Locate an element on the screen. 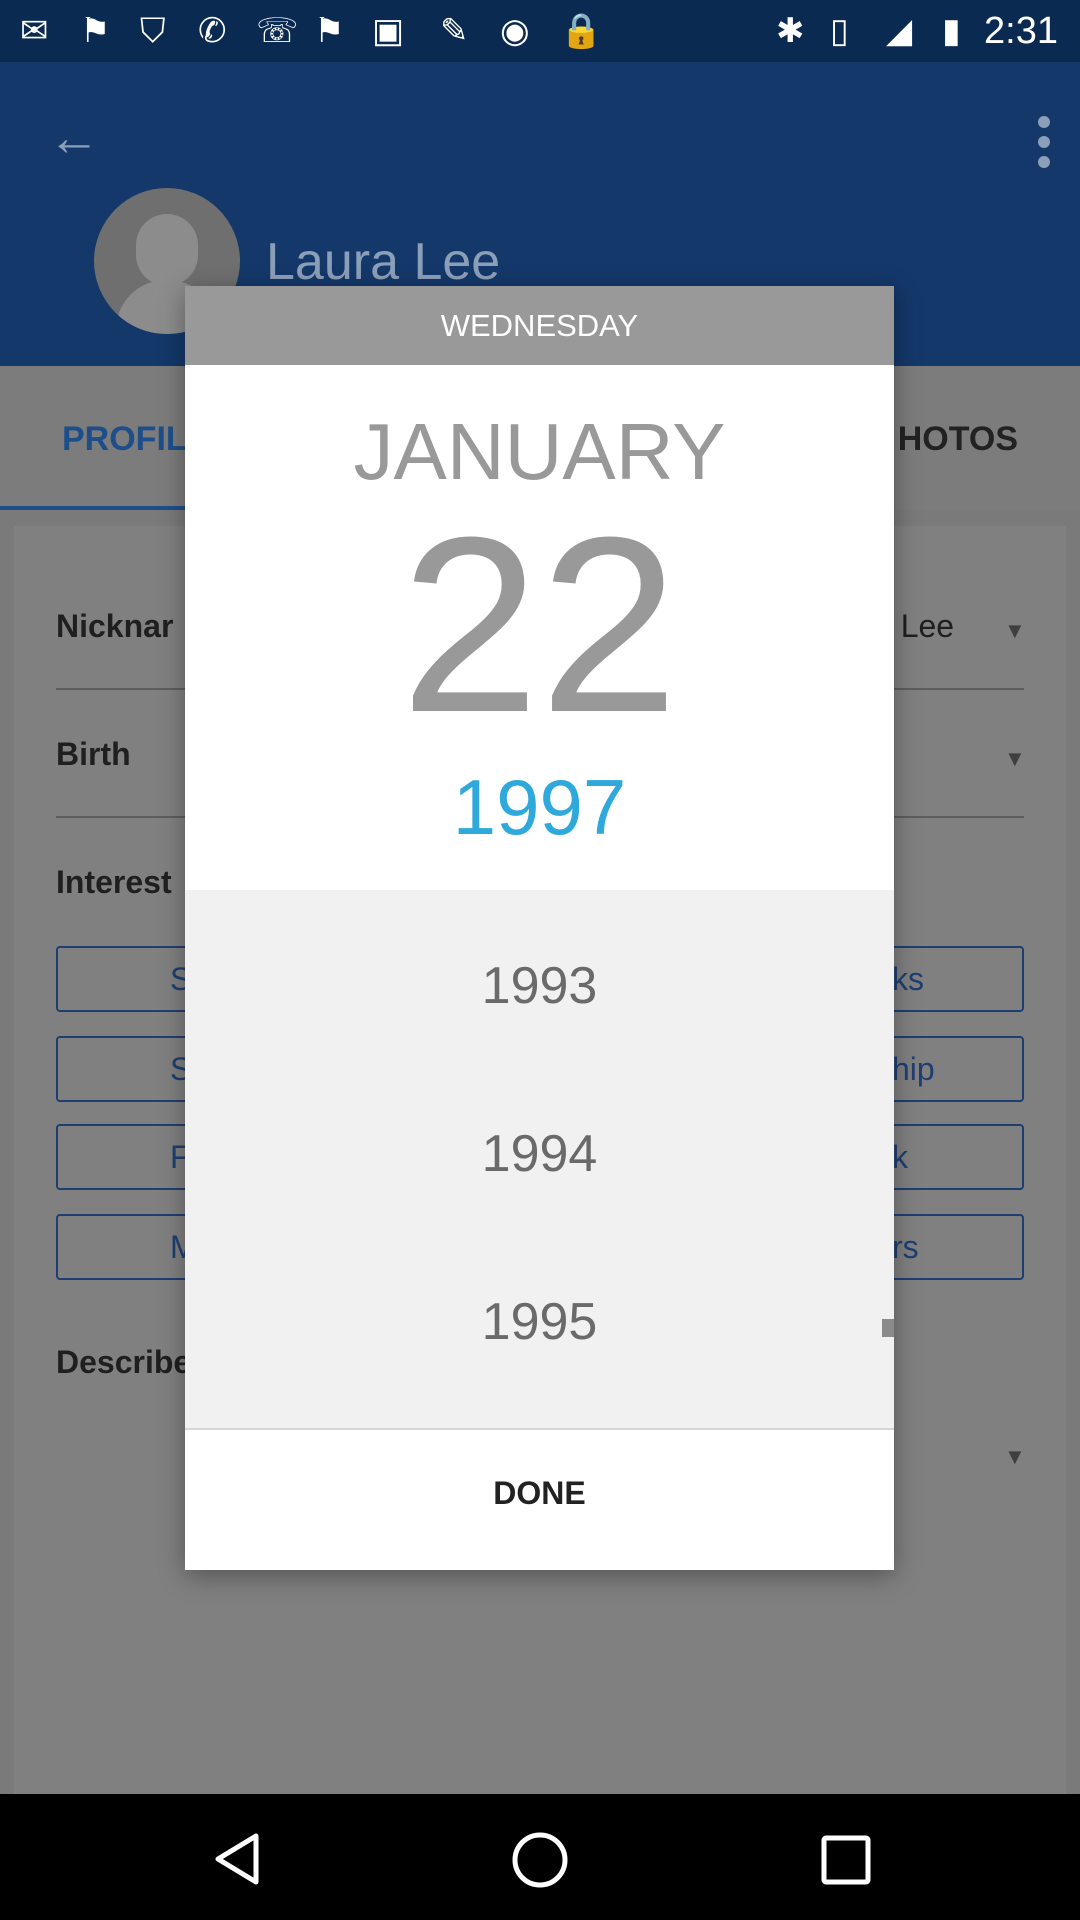 This screenshot has height=1920, width=1080. year-item: 1993 is located at coordinates (539, 986).